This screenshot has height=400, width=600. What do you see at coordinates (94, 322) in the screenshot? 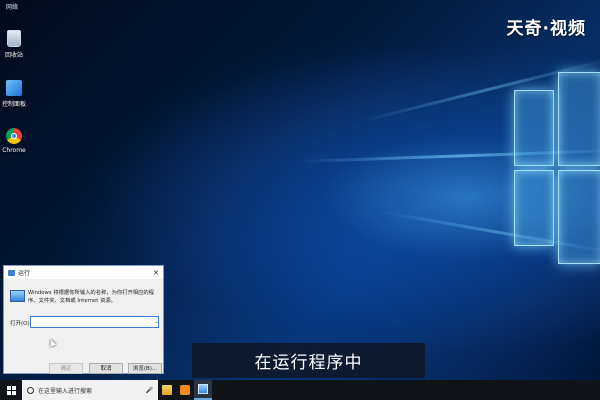
I see `open-input` at bounding box center [94, 322].